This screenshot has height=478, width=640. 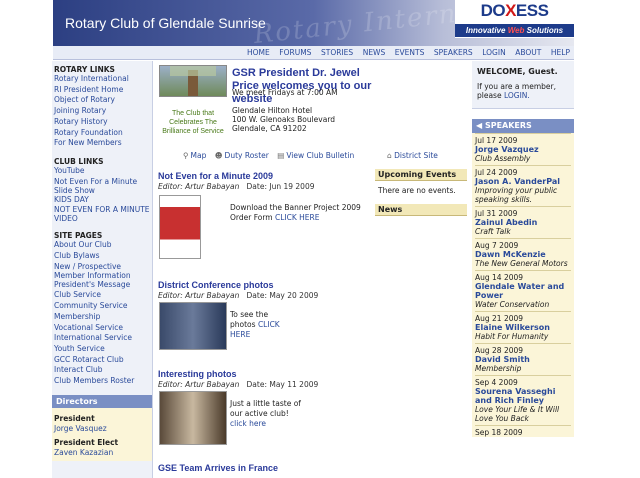 I want to click on speaker-name: David Smith, so click(x=523, y=359).